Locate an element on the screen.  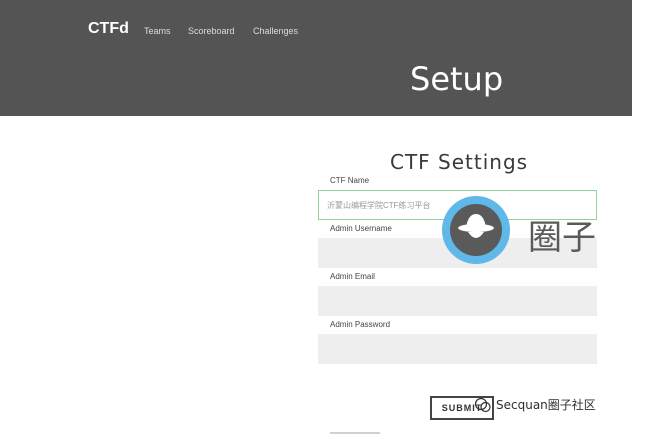
admin-username-label: Admin Username is located at coordinates (361, 228).